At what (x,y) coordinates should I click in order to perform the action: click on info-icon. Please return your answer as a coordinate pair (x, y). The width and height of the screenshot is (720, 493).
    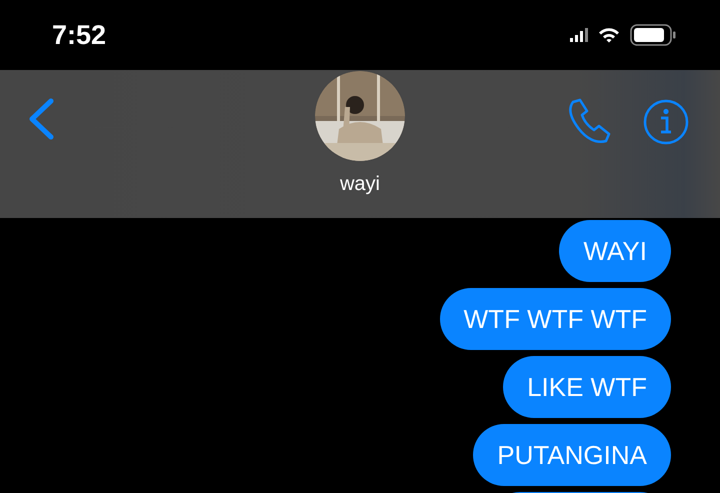
    Looking at the image, I should click on (666, 122).